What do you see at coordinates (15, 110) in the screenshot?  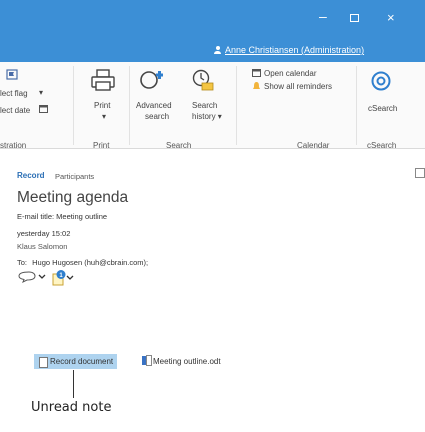 I see `select-date-option: lect date` at bounding box center [15, 110].